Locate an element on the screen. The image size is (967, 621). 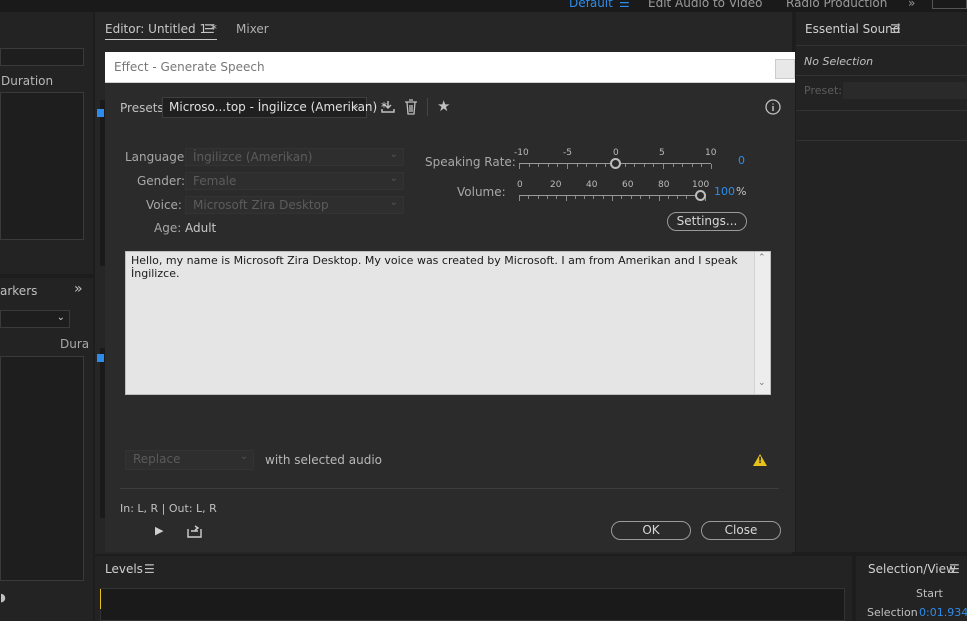
workspace-edit-audio-to-video: Edit Audio to Video is located at coordinates (705, 5).